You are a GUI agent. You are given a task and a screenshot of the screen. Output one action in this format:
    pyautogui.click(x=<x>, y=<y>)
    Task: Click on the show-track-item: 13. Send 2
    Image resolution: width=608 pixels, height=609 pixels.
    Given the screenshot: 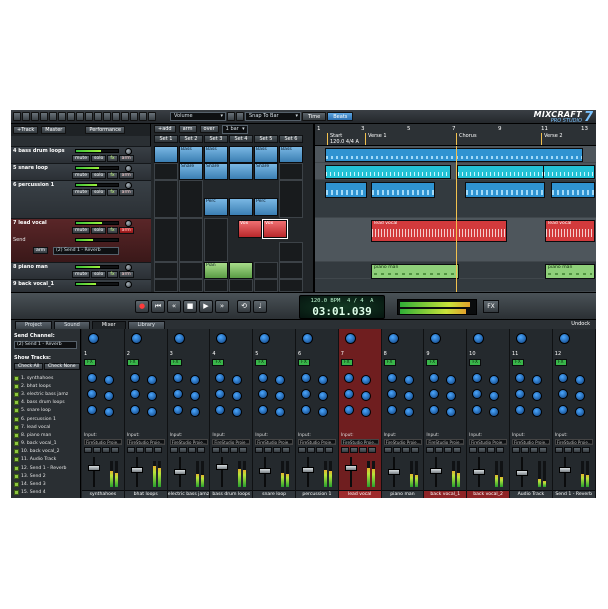 What is the action you would take?
    pyautogui.click(x=46, y=476)
    